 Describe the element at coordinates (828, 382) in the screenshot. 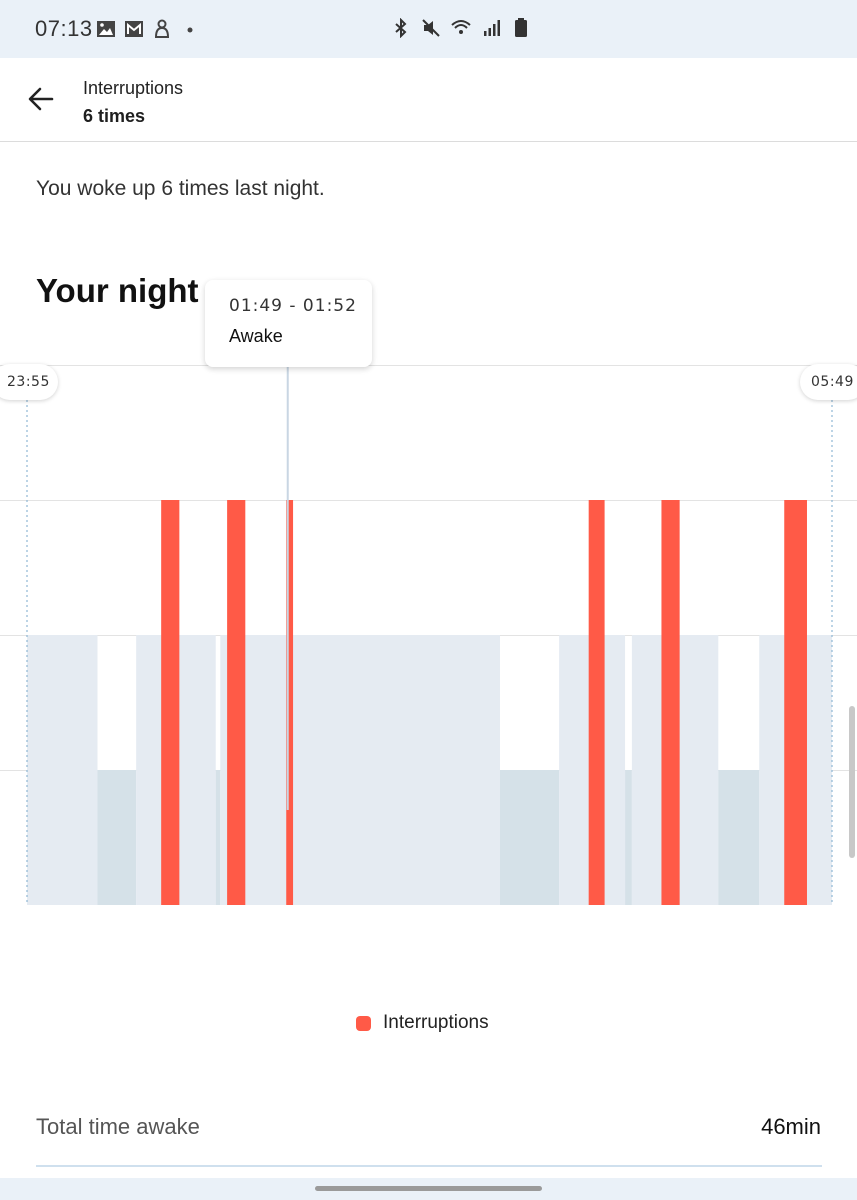

I see `end-time-chip: 05:49` at that location.